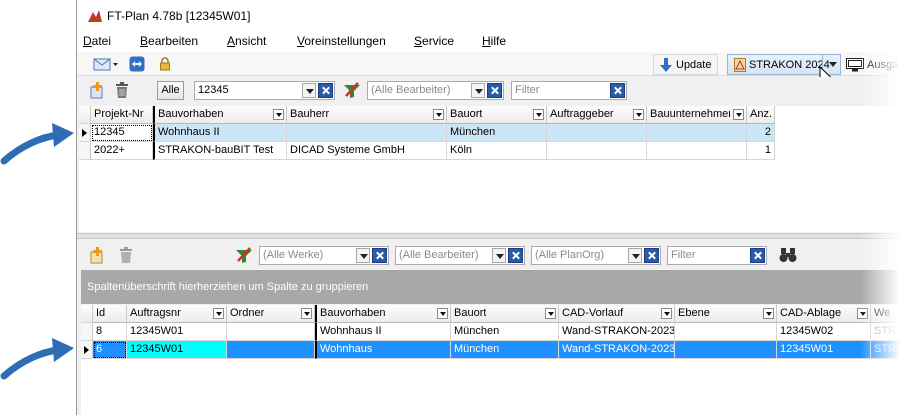 The height and width of the screenshot is (415, 900). What do you see at coordinates (596, 255) in the screenshot?
I see `planorg-combo: (Alle PlanOrg)` at bounding box center [596, 255].